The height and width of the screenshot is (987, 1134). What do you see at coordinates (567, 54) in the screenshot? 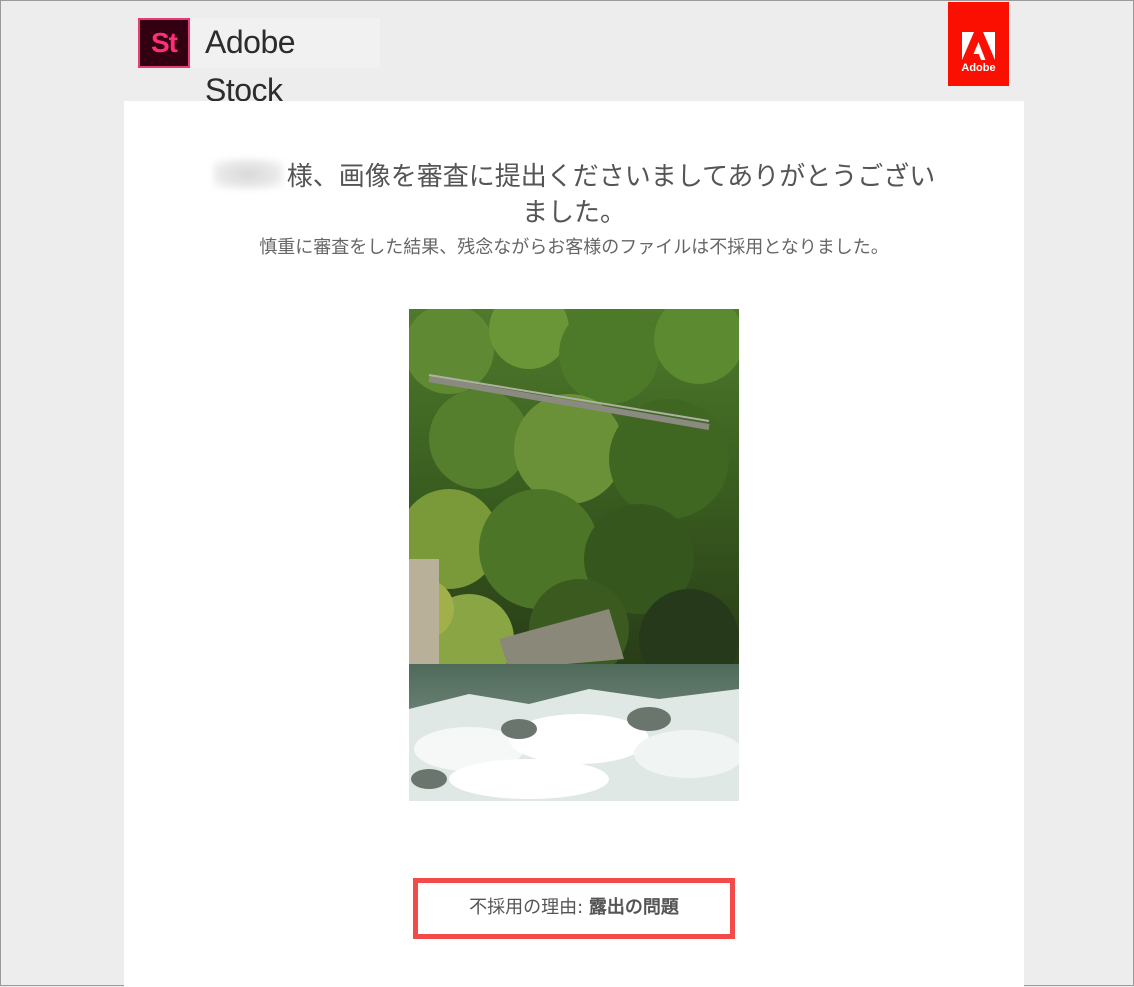
I see `email-header: St Adobe Stock Adobe` at bounding box center [567, 54].